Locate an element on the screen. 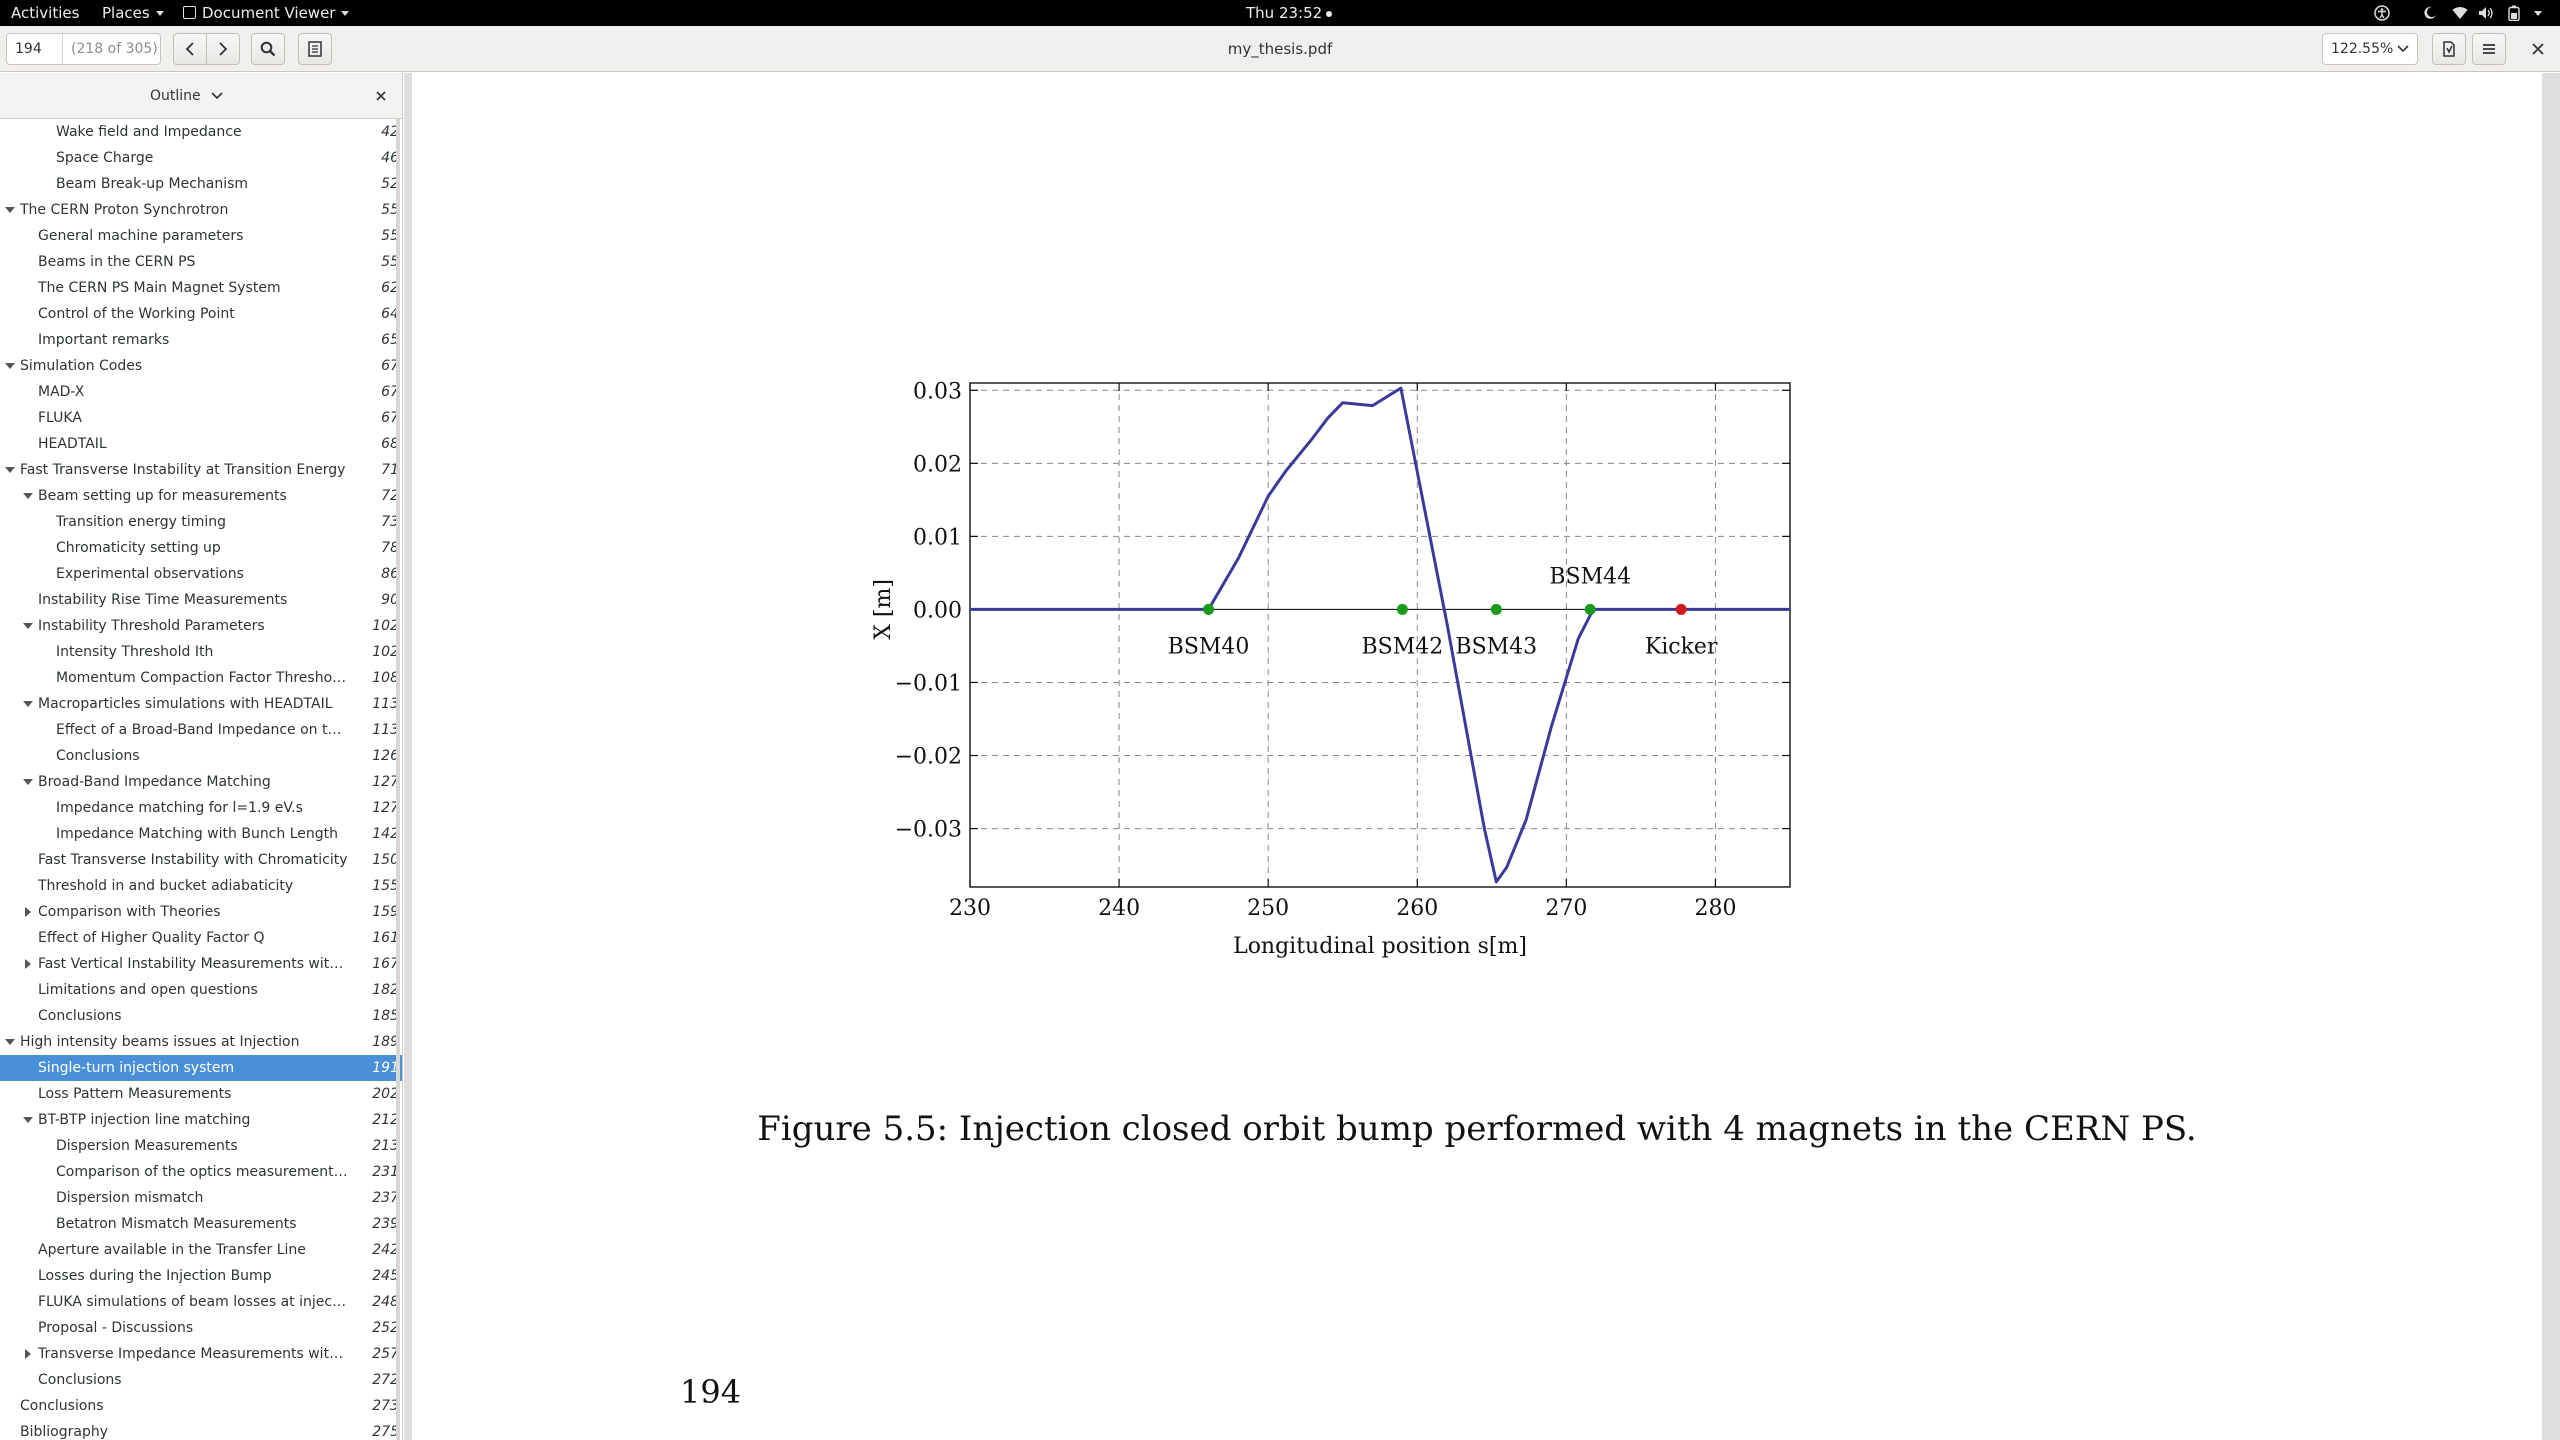 The width and height of the screenshot is (2560, 1440). outline-item: The CERN PS Main Magnet System 62 is located at coordinates (201, 288).